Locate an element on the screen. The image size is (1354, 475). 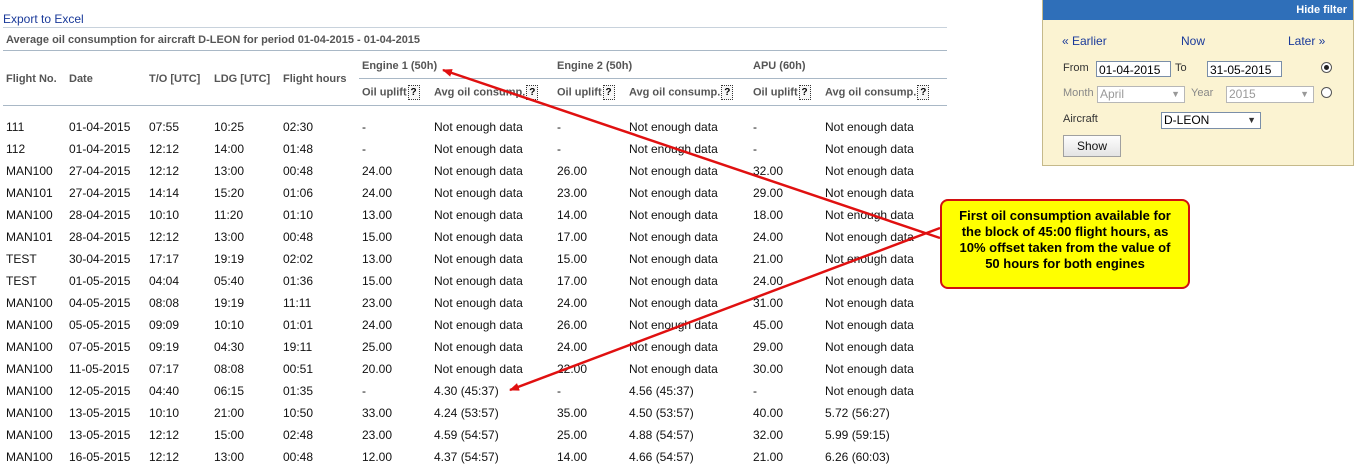
cell-apu-uplift: 29.00 is located at coordinates (768, 347).